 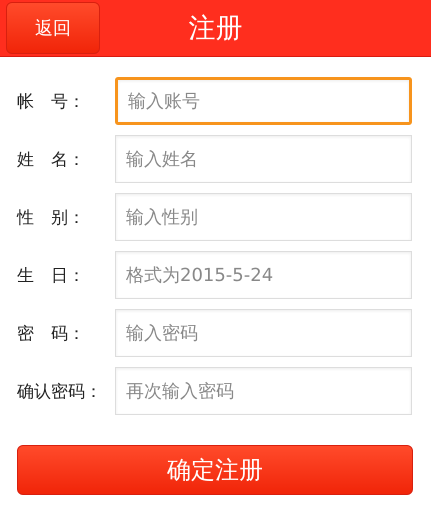 I want to click on page-title: 注册, so click(x=216, y=29).